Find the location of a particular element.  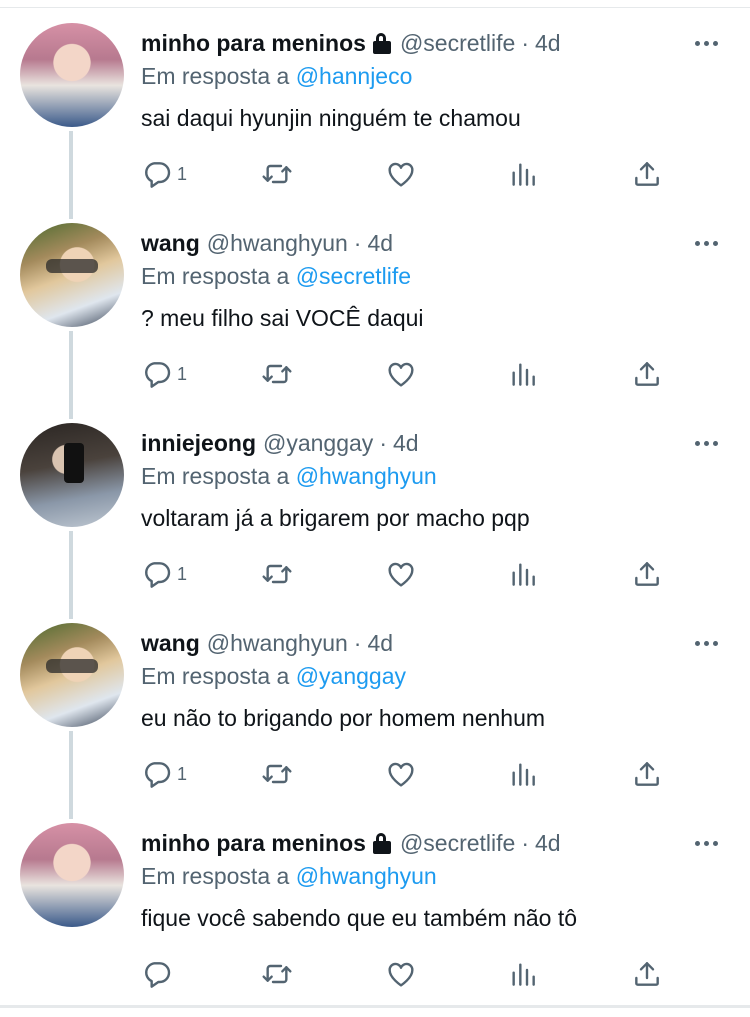

user-handle: @yanggay is located at coordinates (318, 443).